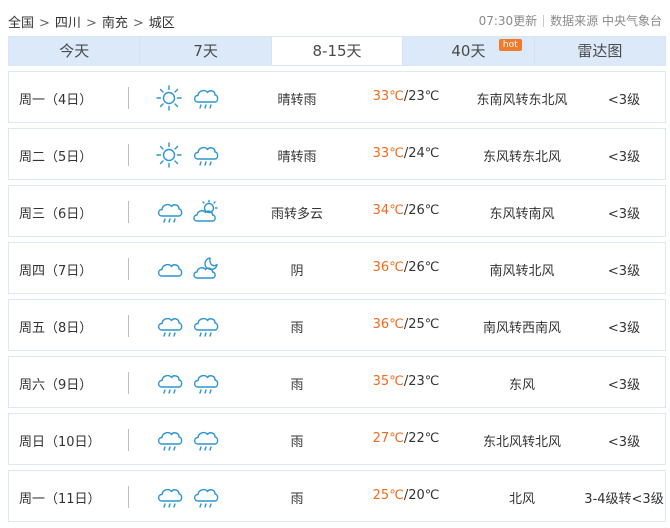 This screenshot has width=670, height=528. What do you see at coordinates (205, 269) in the screenshot?
I see `partly-cloudy-night-icon` at bounding box center [205, 269].